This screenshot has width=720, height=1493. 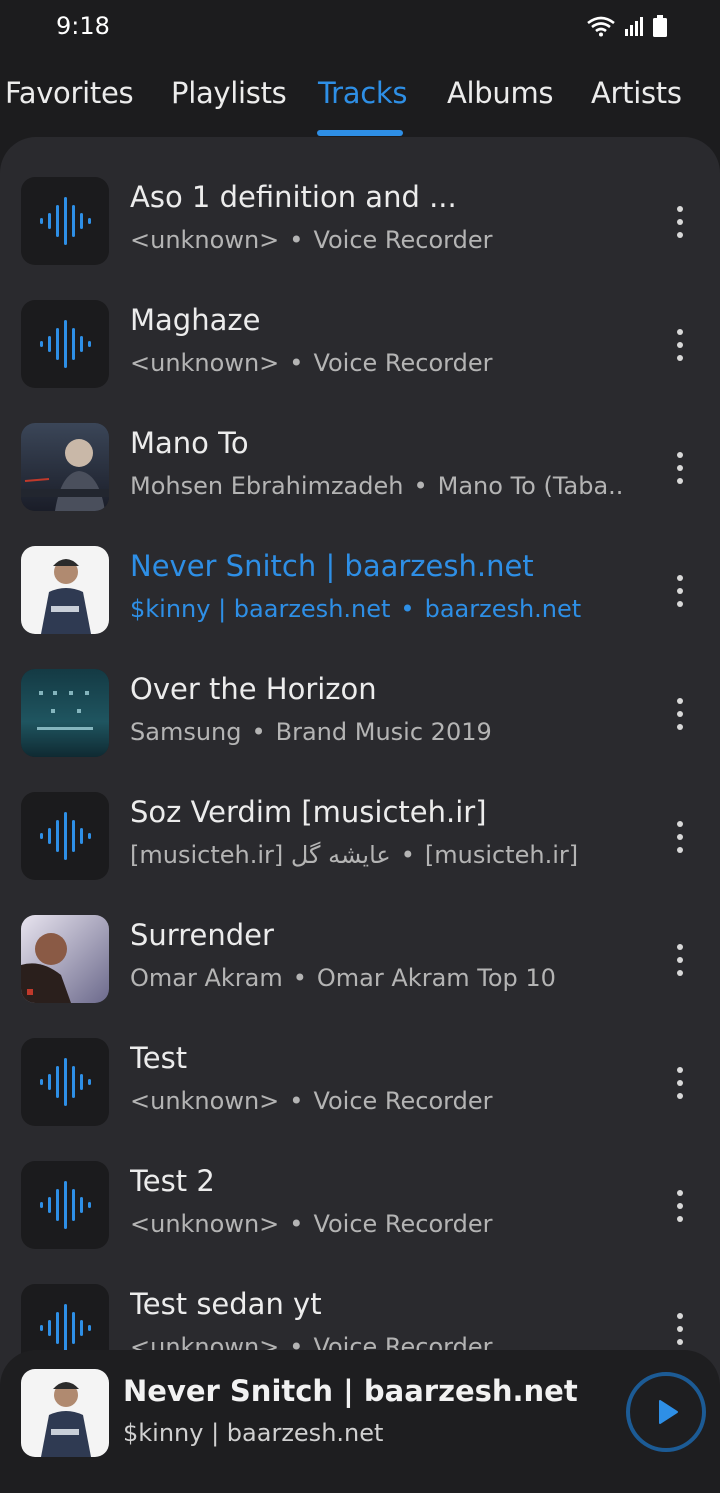 I want to click on status-icons, so click(x=627, y=26).